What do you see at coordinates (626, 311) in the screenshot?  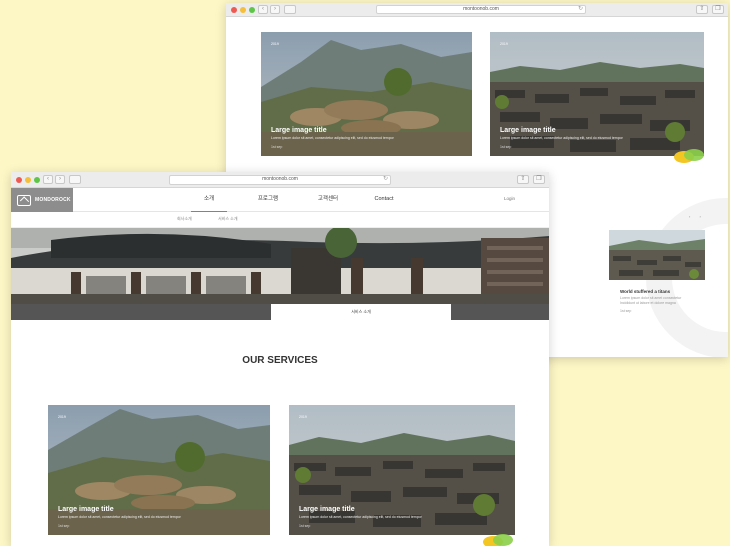 I see `carousel-item-meta: 1st sep` at bounding box center [626, 311].